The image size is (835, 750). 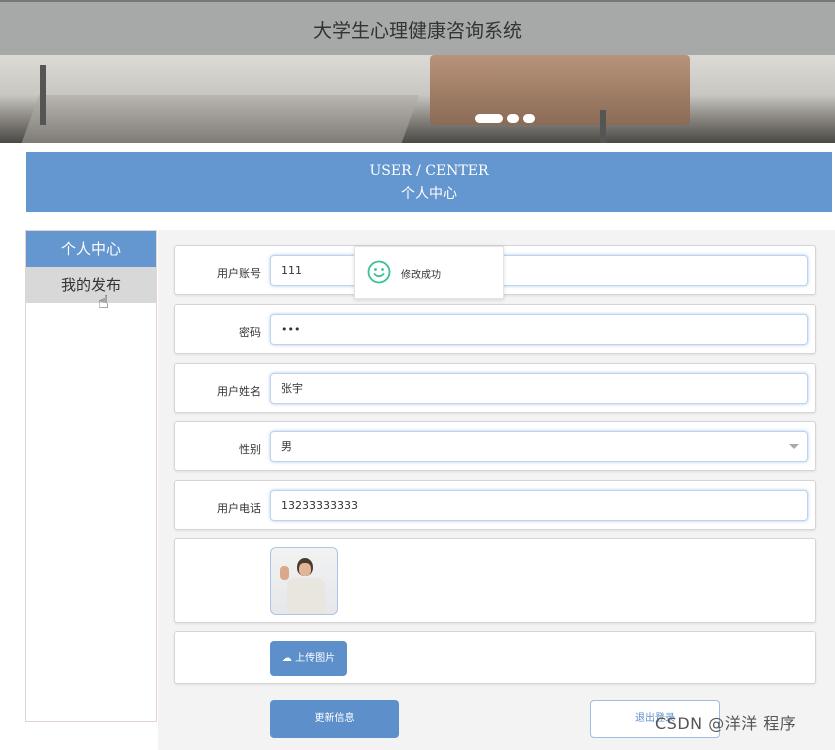 What do you see at coordinates (103, 302) in the screenshot?
I see `hand-cursor-icon: ☝` at bounding box center [103, 302].